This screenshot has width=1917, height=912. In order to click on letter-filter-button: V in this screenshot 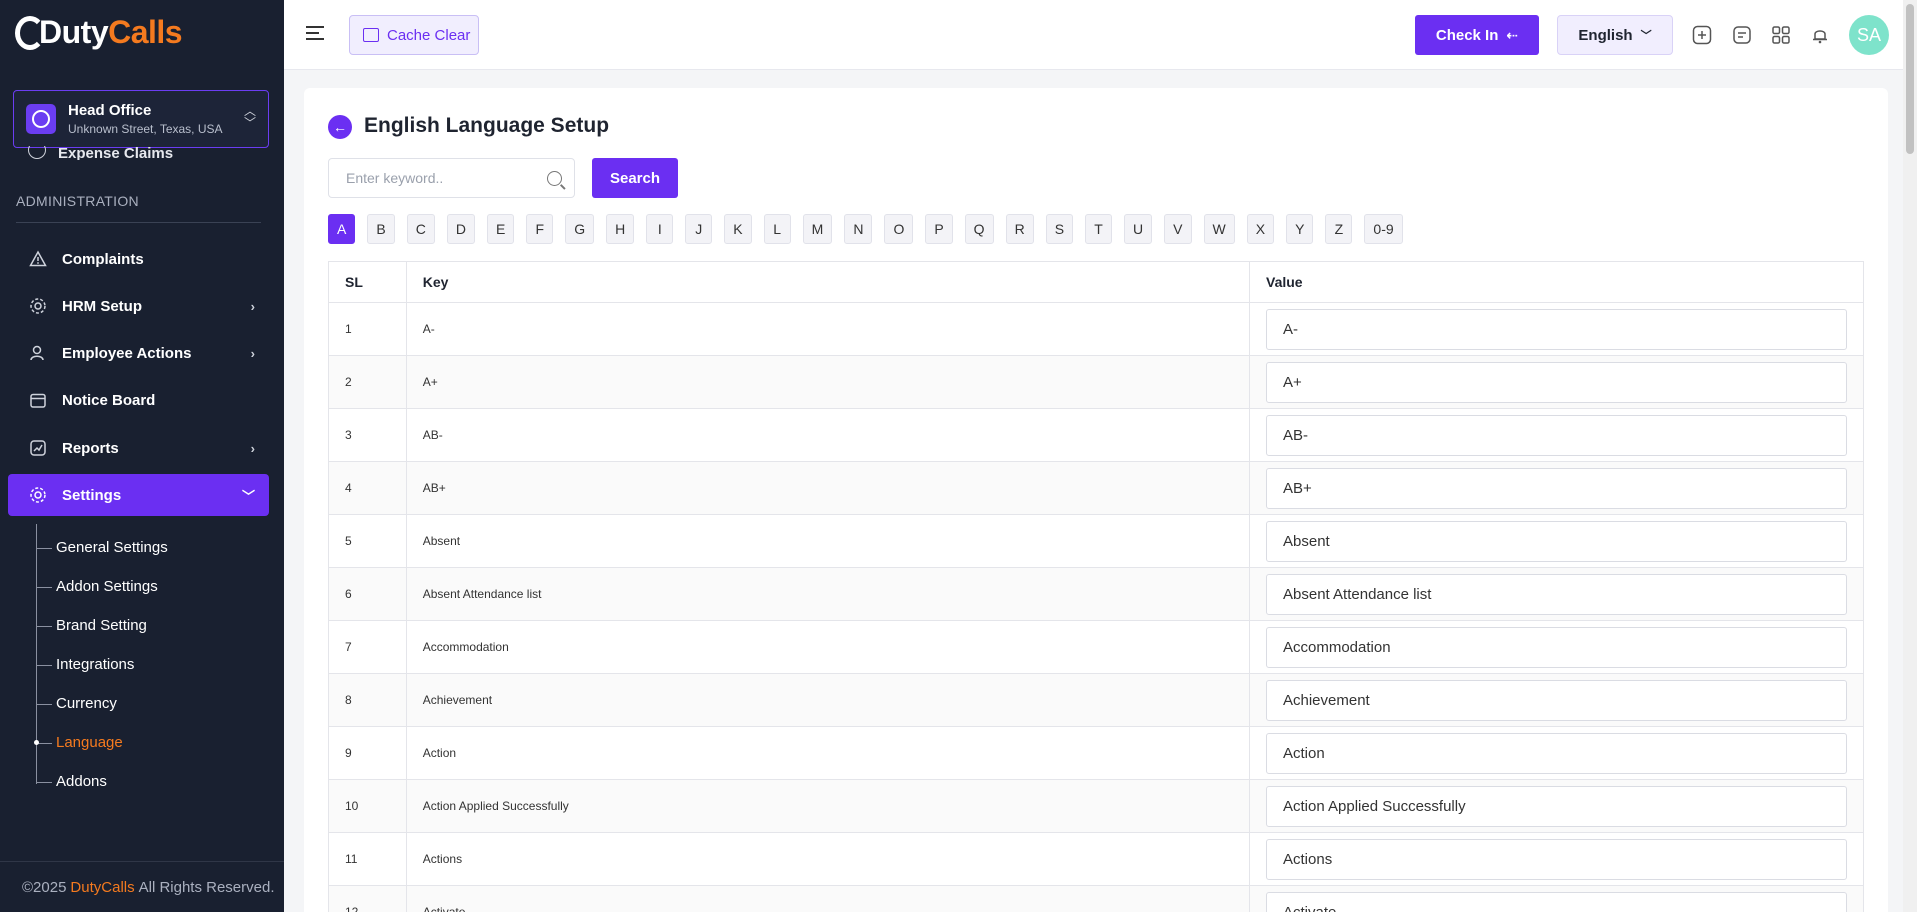, I will do `click(1178, 229)`.